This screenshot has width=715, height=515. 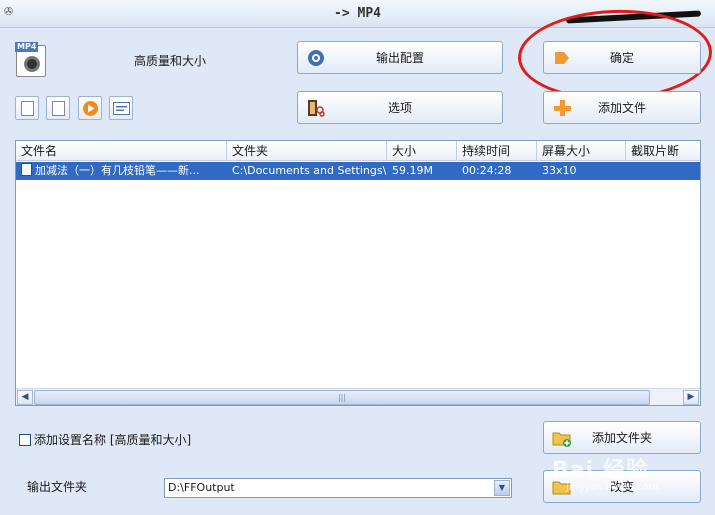 I want to click on column-header-clip: 截取片断, so click(x=663, y=151).